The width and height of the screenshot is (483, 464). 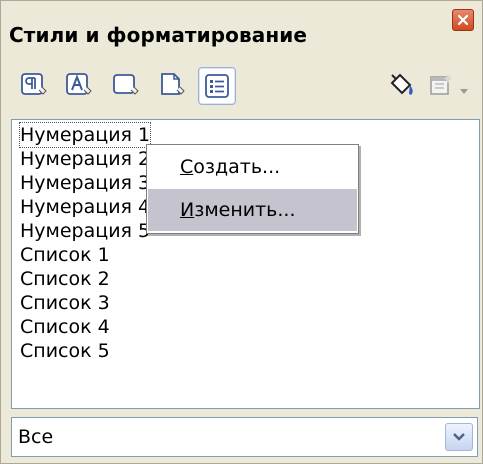 I want to click on filter-value: Все, so click(x=36, y=437).